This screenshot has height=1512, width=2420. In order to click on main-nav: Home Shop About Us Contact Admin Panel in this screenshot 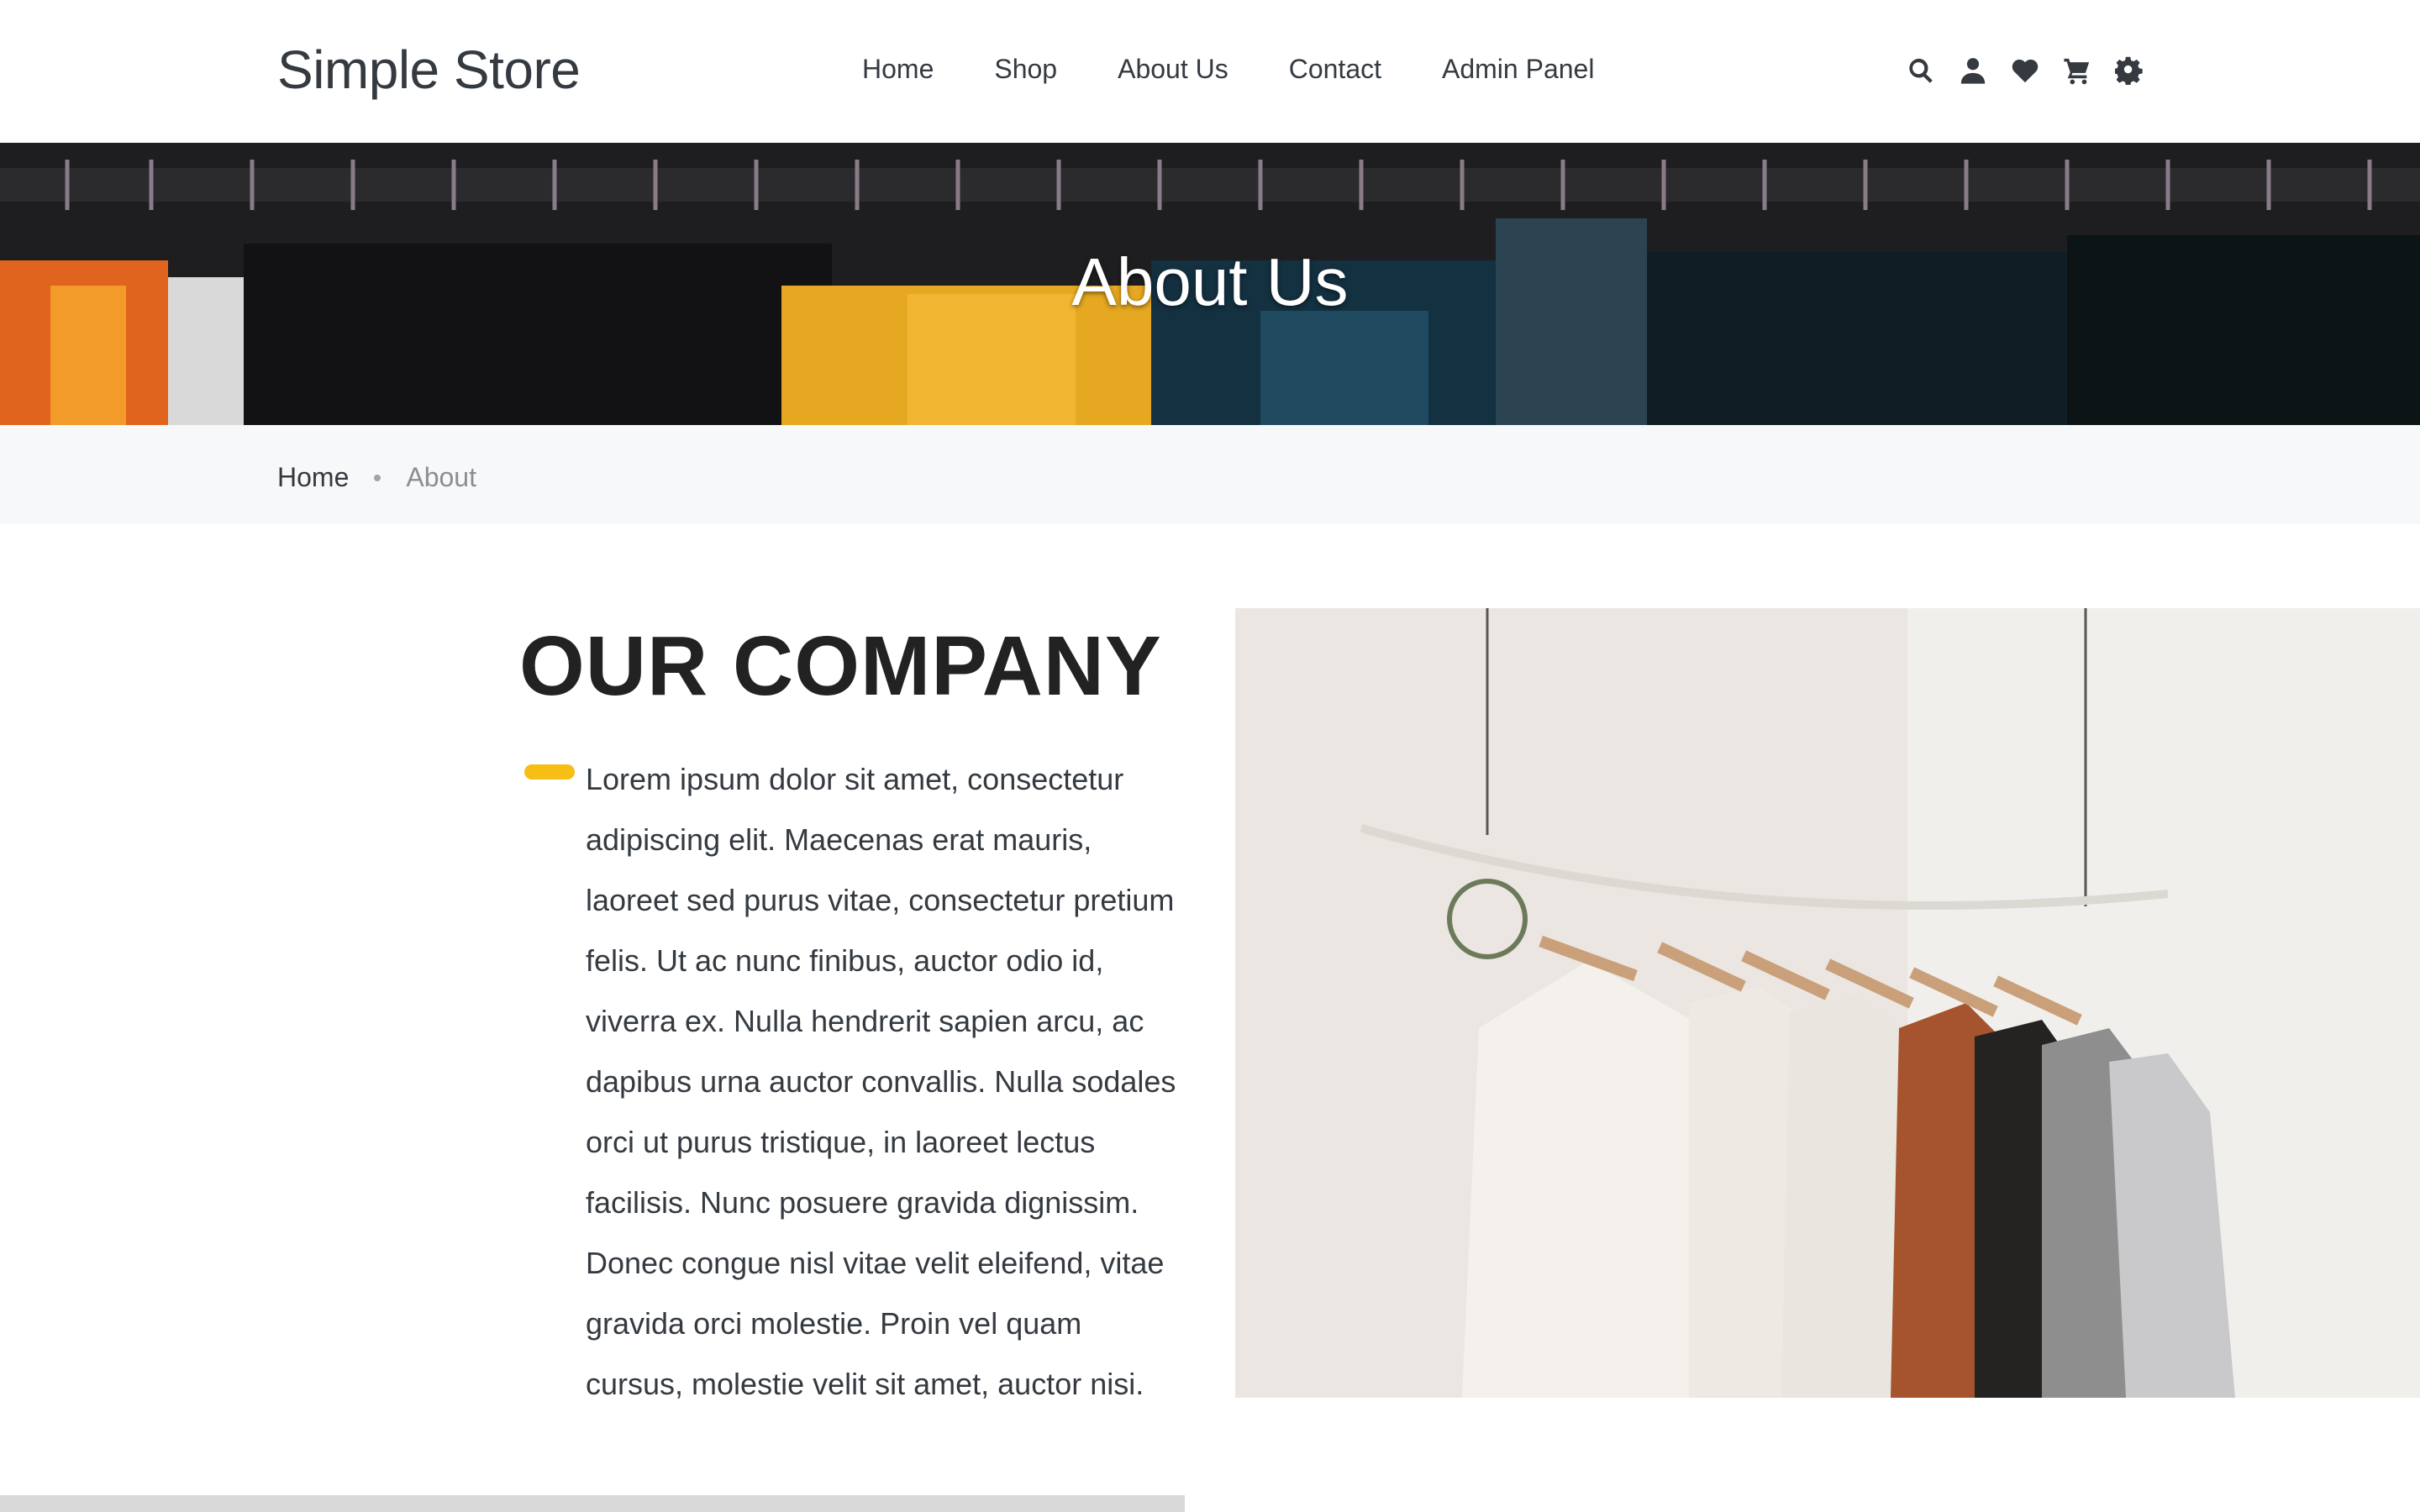, I will do `click(1228, 69)`.